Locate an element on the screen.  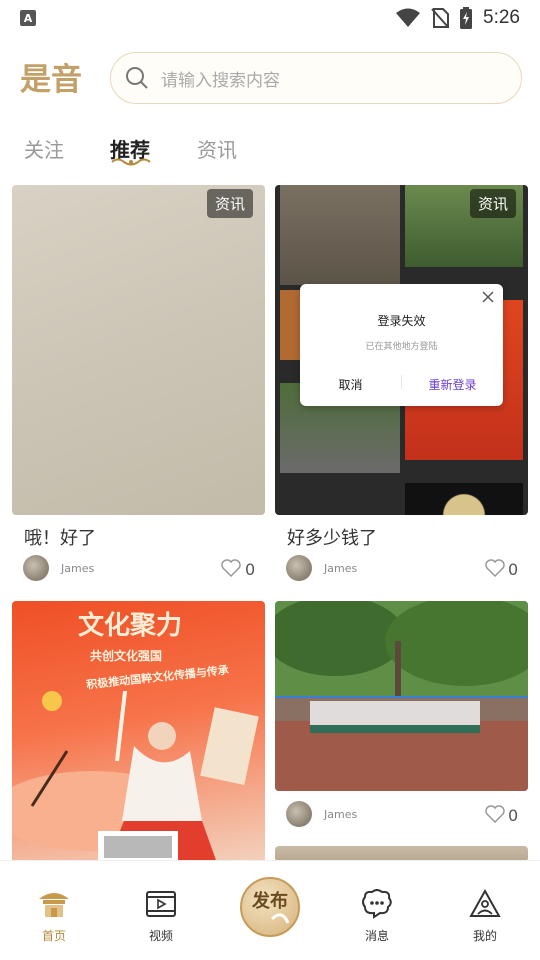
nav-profile: 我的 is located at coordinates (485, 916).